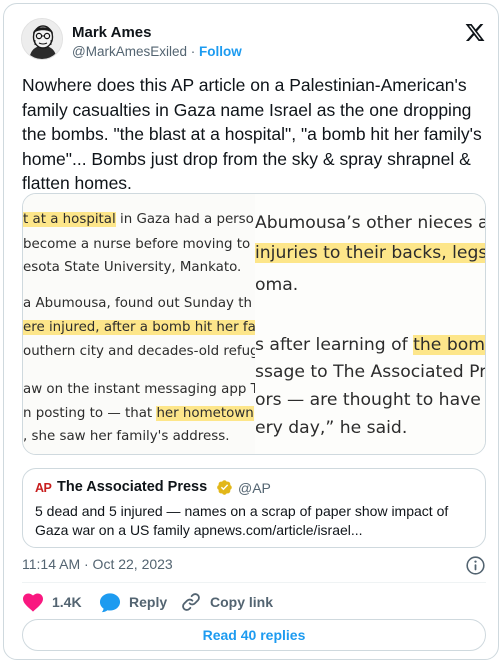 Image resolution: width=502 pixels, height=663 pixels. What do you see at coordinates (33, 602) in the screenshot?
I see `heart-icon` at bounding box center [33, 602].